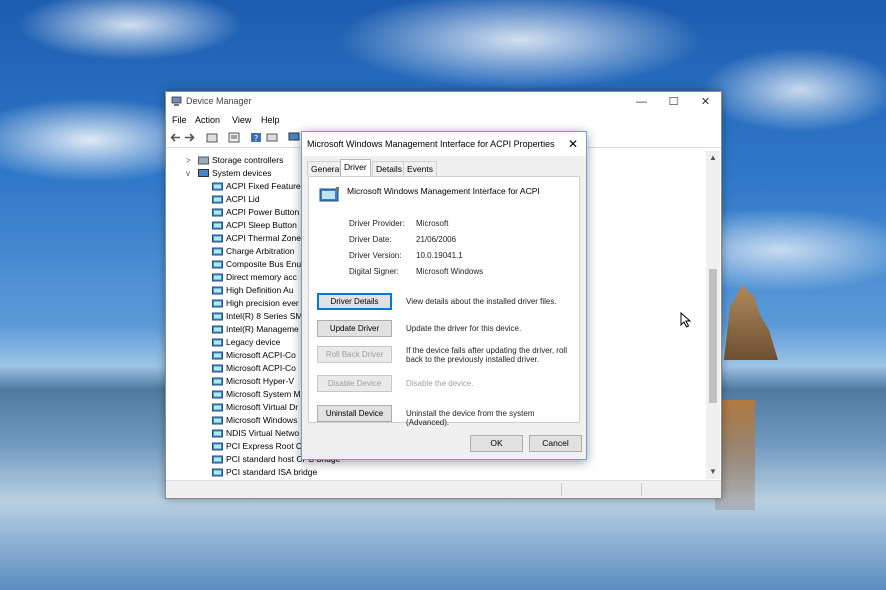  What do you see at coordinates (354, 301) in the screenshot?
I see `driver-details-button: Driver Details` at bounding box center [354, 301].